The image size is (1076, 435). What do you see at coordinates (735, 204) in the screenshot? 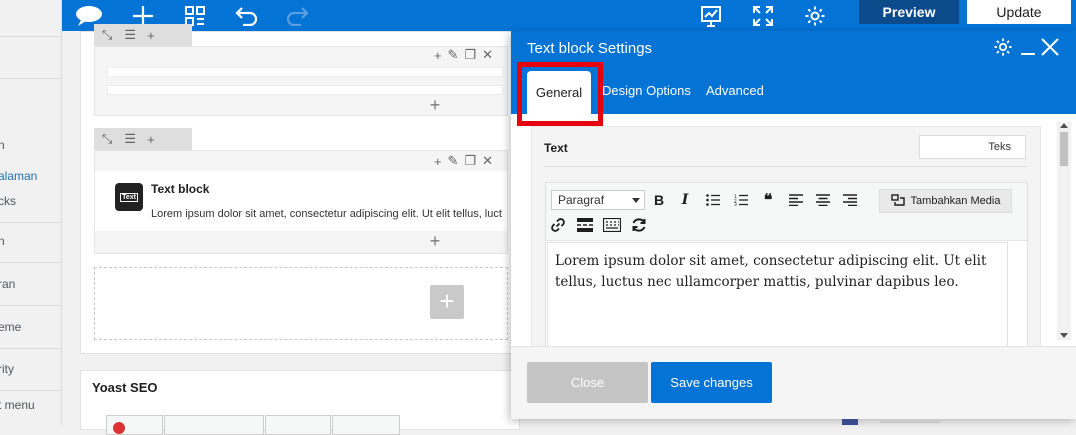
I see `svg-text: 3` at bounding box center [735, 204].